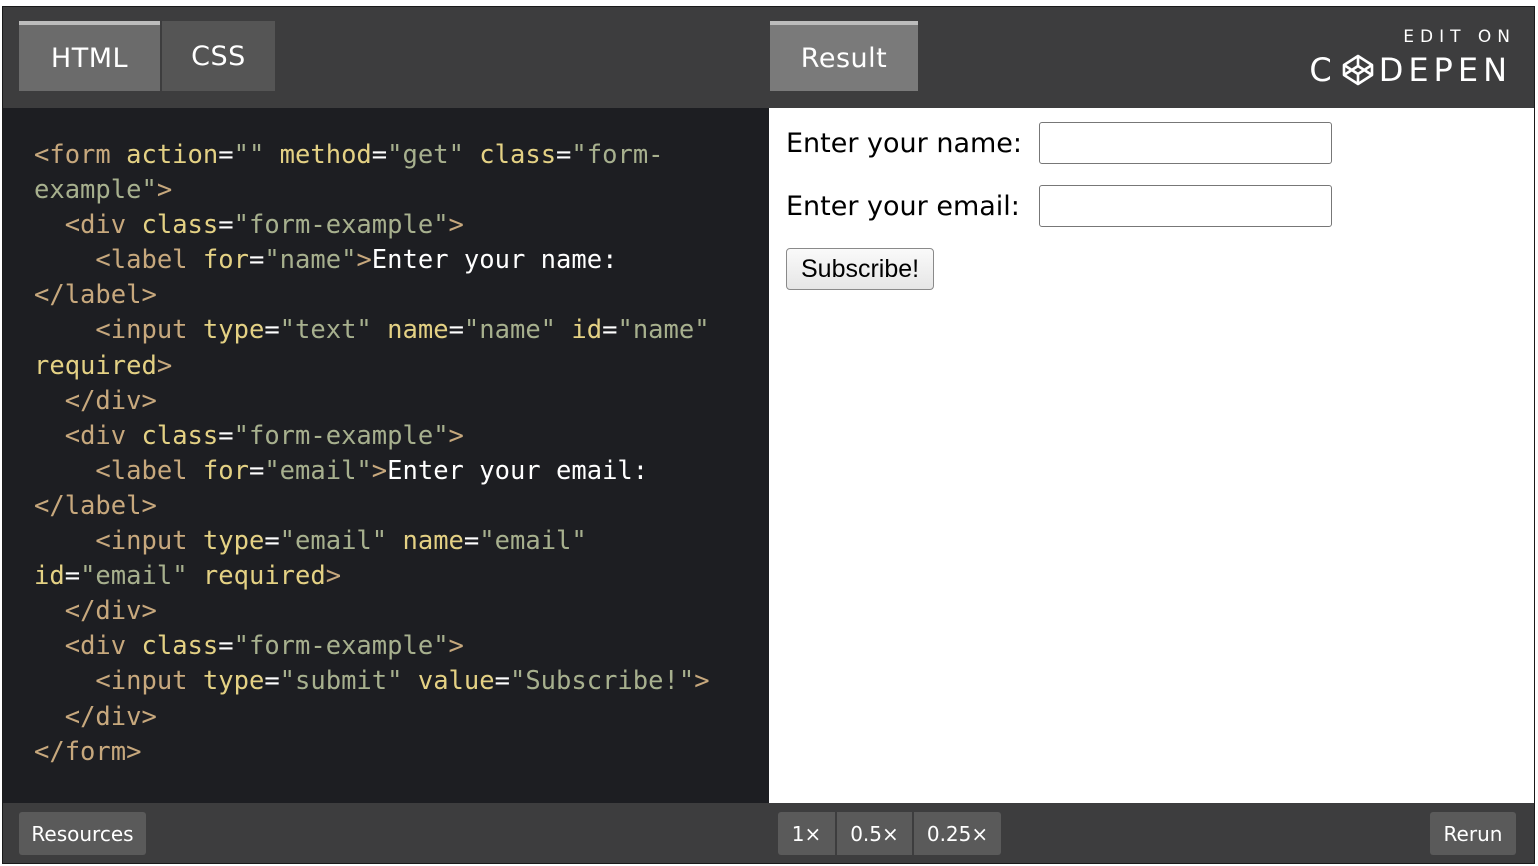 The image size is (1538, 866). What do you see at coordinates (95, 190) in the screenshot?
I see `code-token: example"` at bounding box center [95, 190].